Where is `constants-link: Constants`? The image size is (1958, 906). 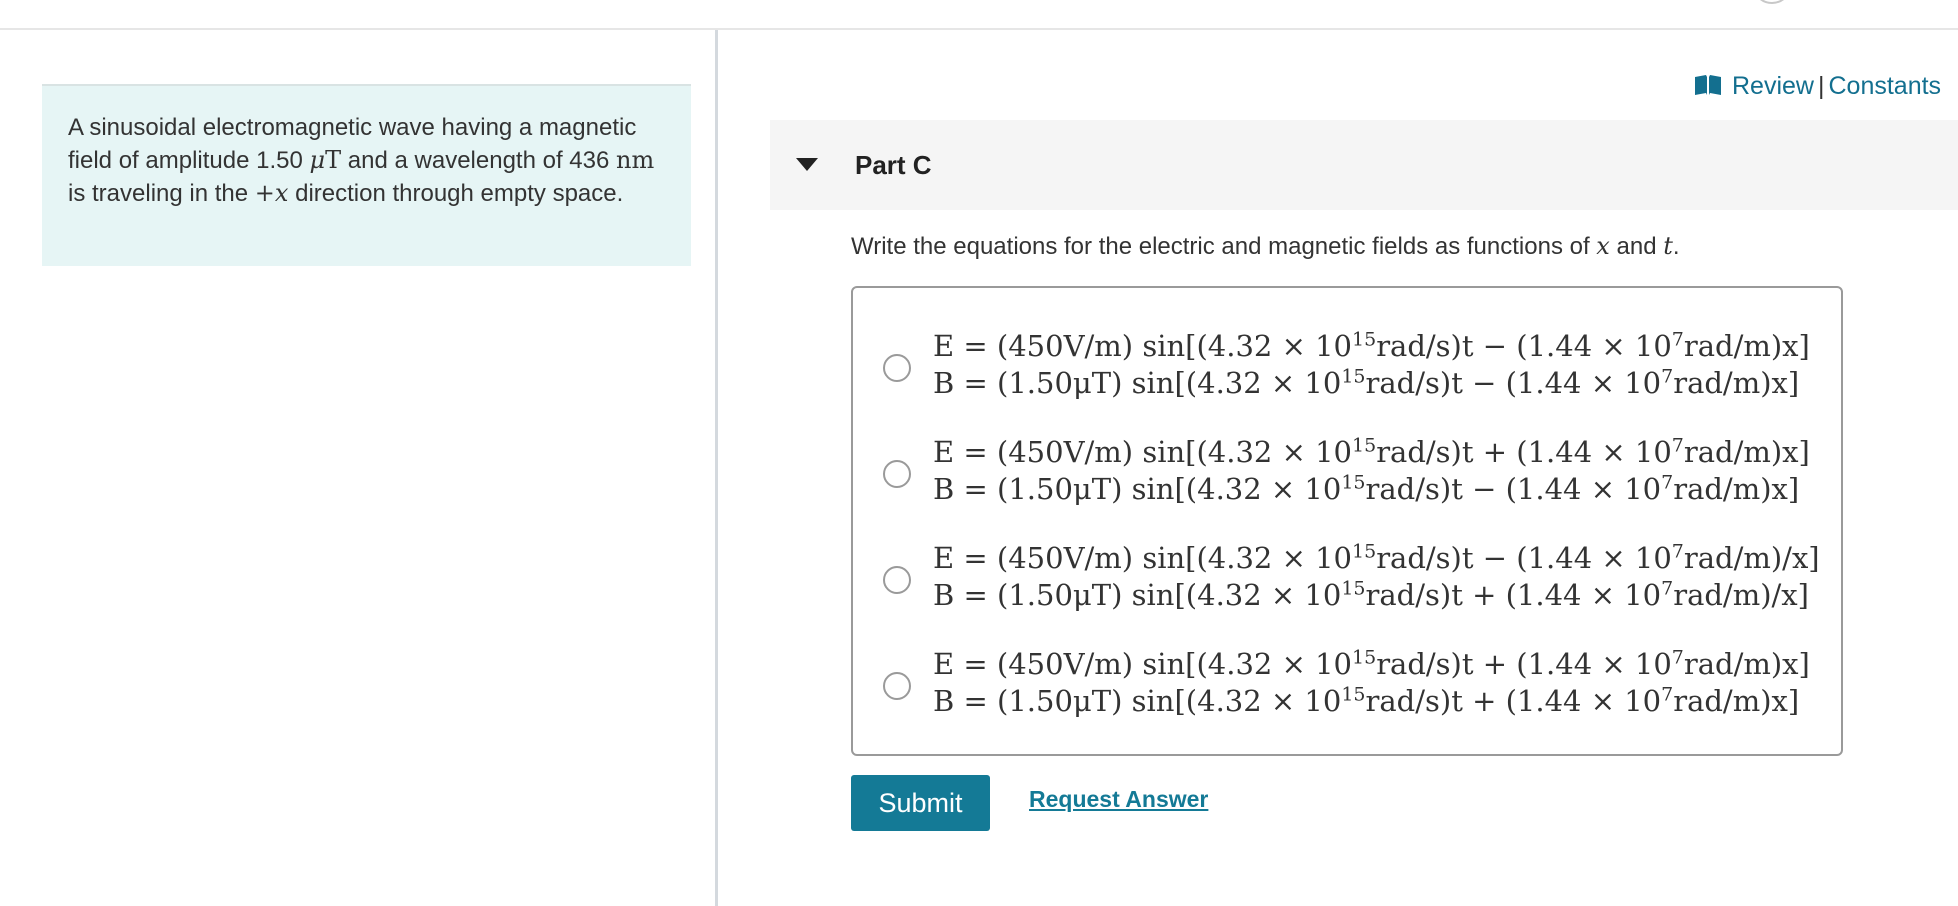
constants-link: Constants is located at coordinates (1884, 86).